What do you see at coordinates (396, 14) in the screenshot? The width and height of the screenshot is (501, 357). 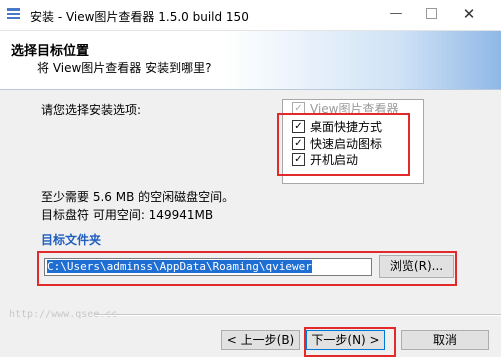 I see `minimize-button: —` at bounding box center [396, 14].